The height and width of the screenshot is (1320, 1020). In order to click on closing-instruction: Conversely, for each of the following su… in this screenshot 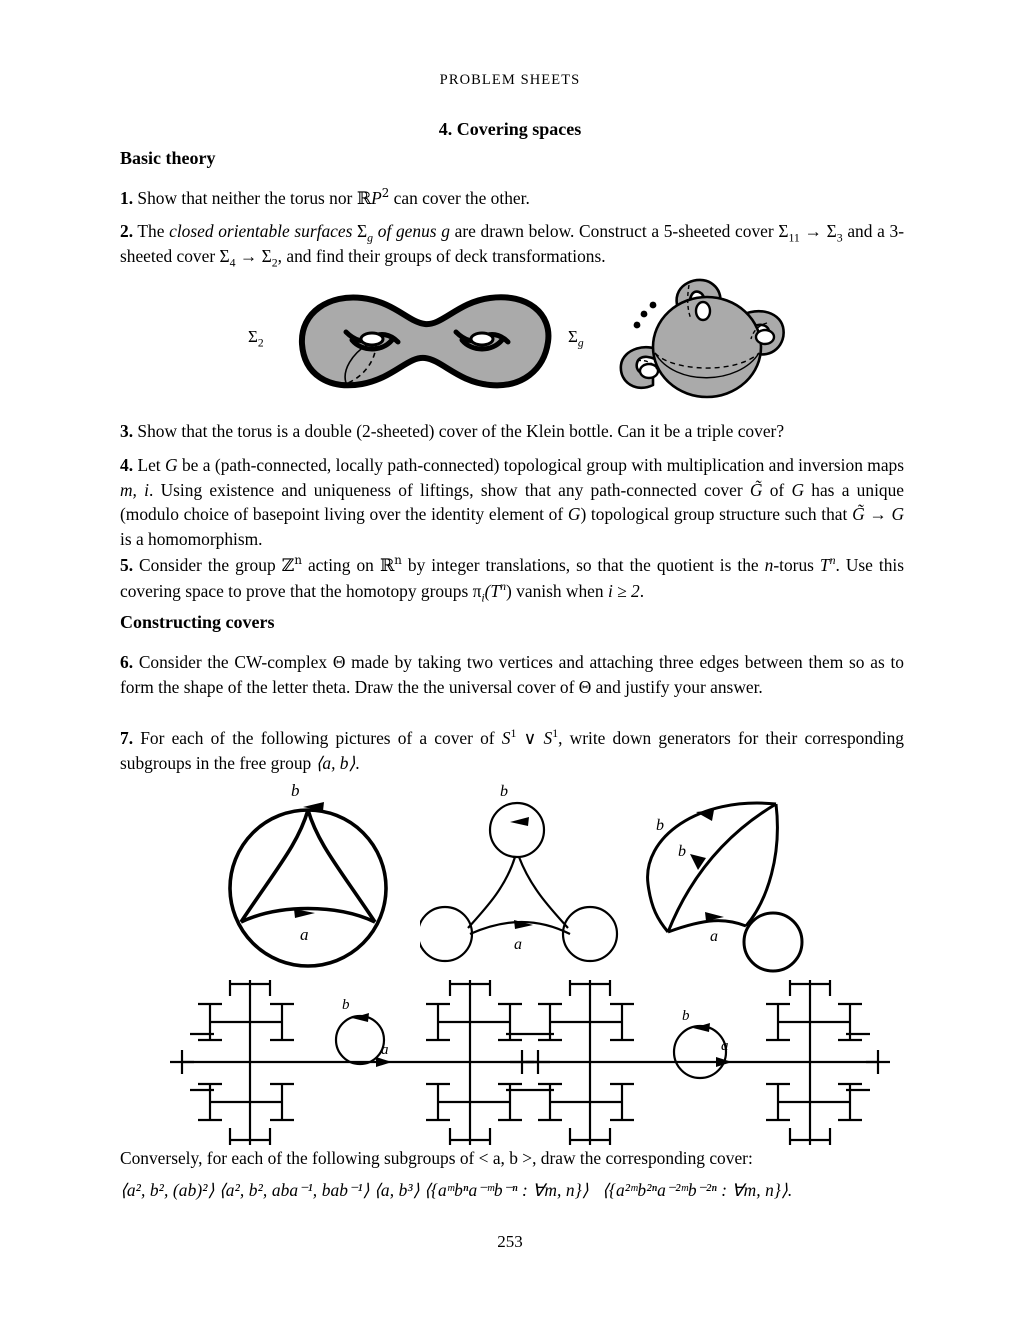, I will do `click(512, 1158)`.